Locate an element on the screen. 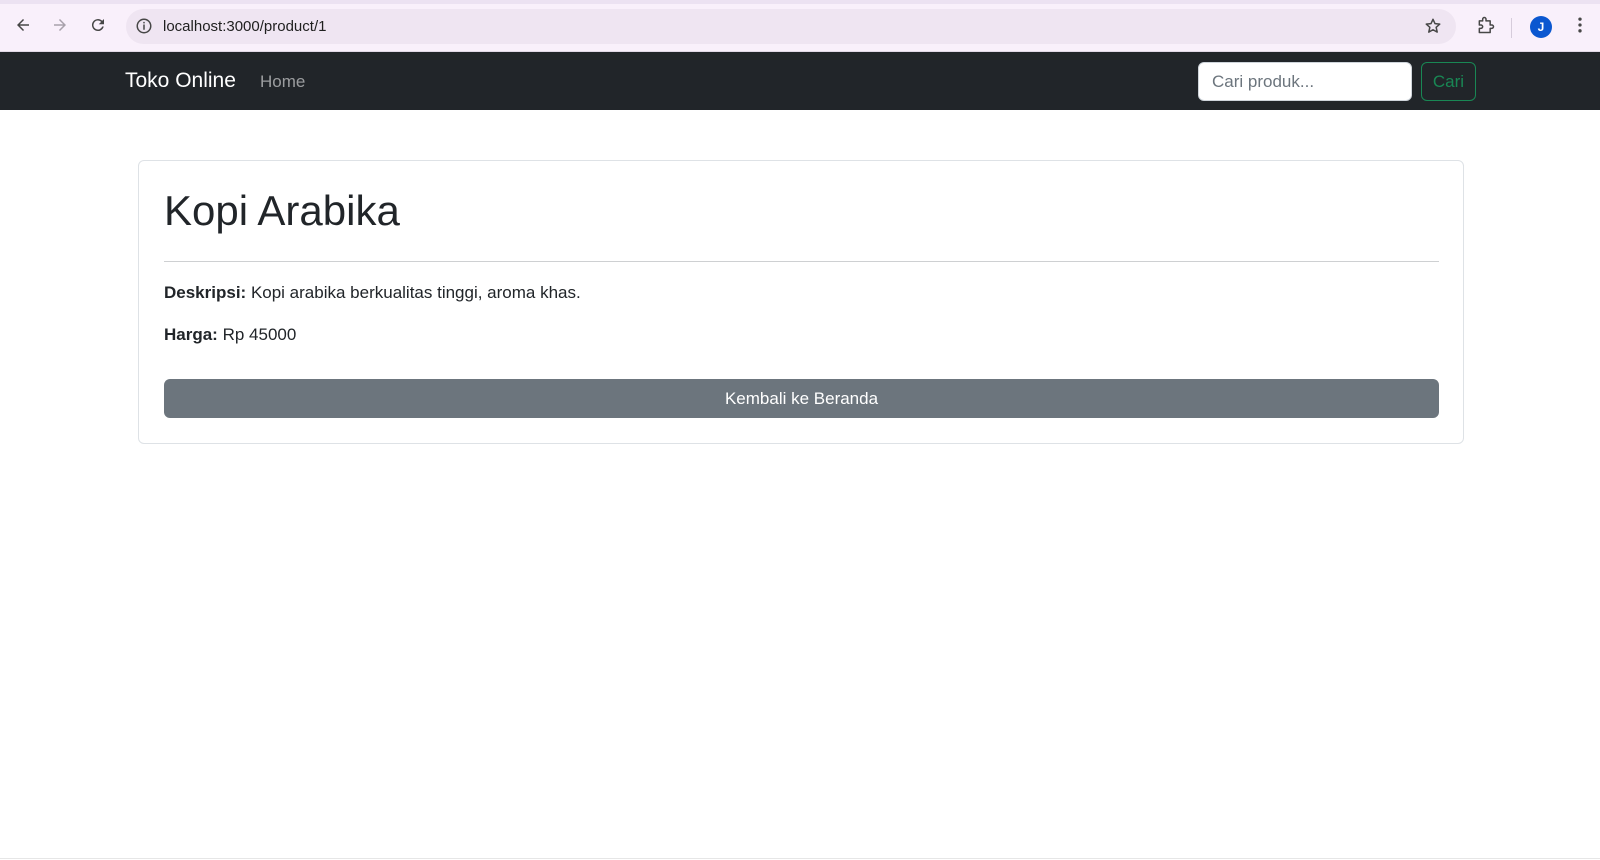 This screenshot has width=1600, height=860. nav-link-home: Home is located at coordinates (282, 82).